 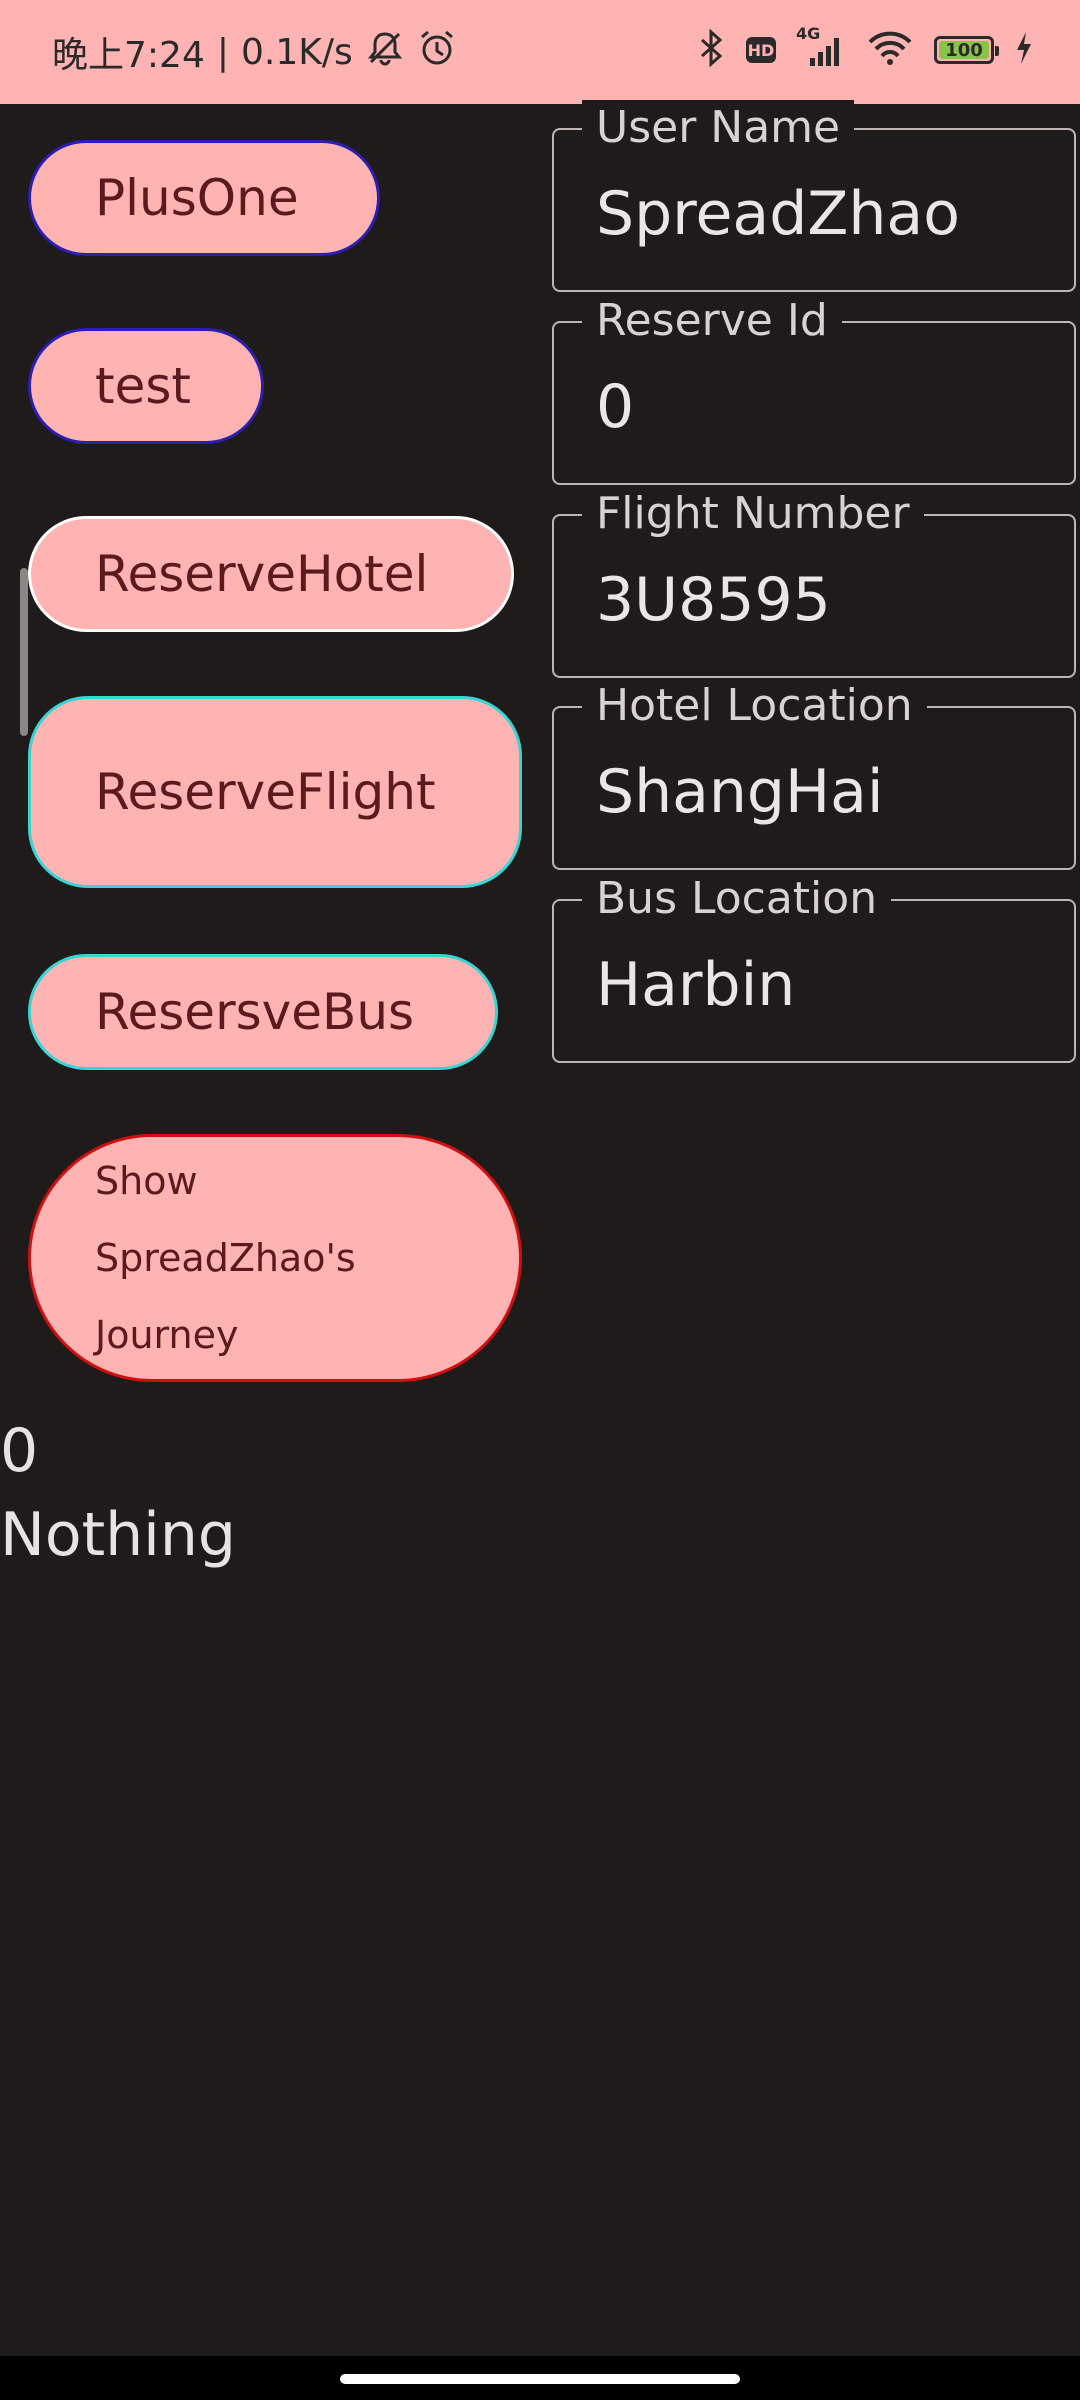 I want to click on reserve-flight-label: ReserveFlight, so click(x=265, y=792).